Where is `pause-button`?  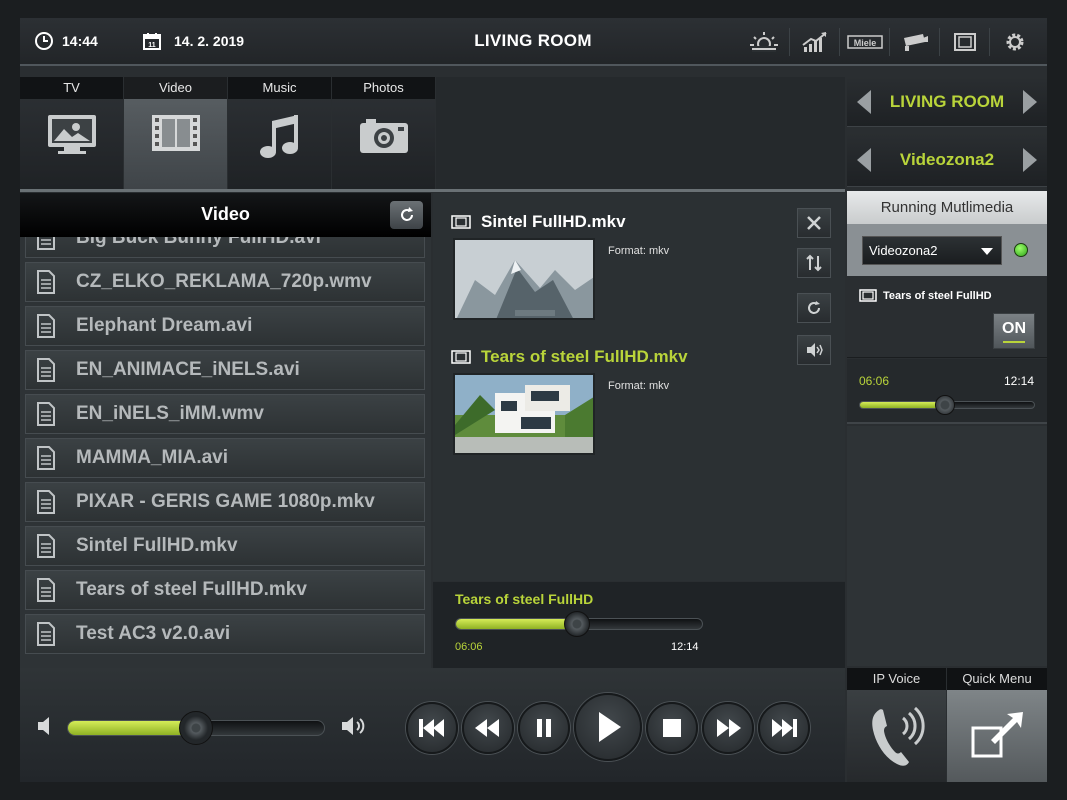
pause-button is located at coordinates (544, 728).